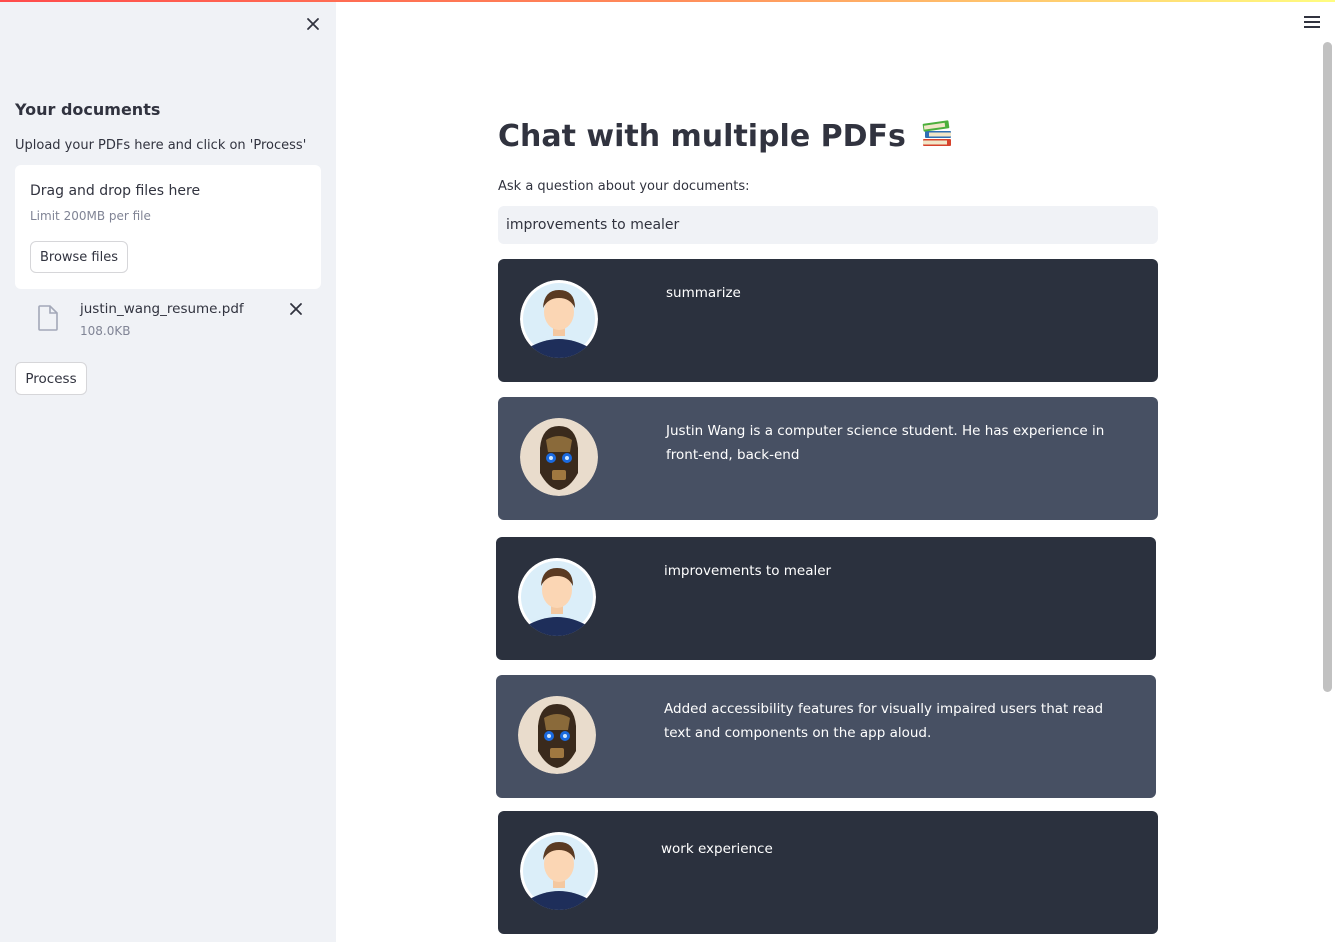 The height and width of the screenshot is (942, 1335). I want to click on message-text: improvements to mealer, so click(748, 571).